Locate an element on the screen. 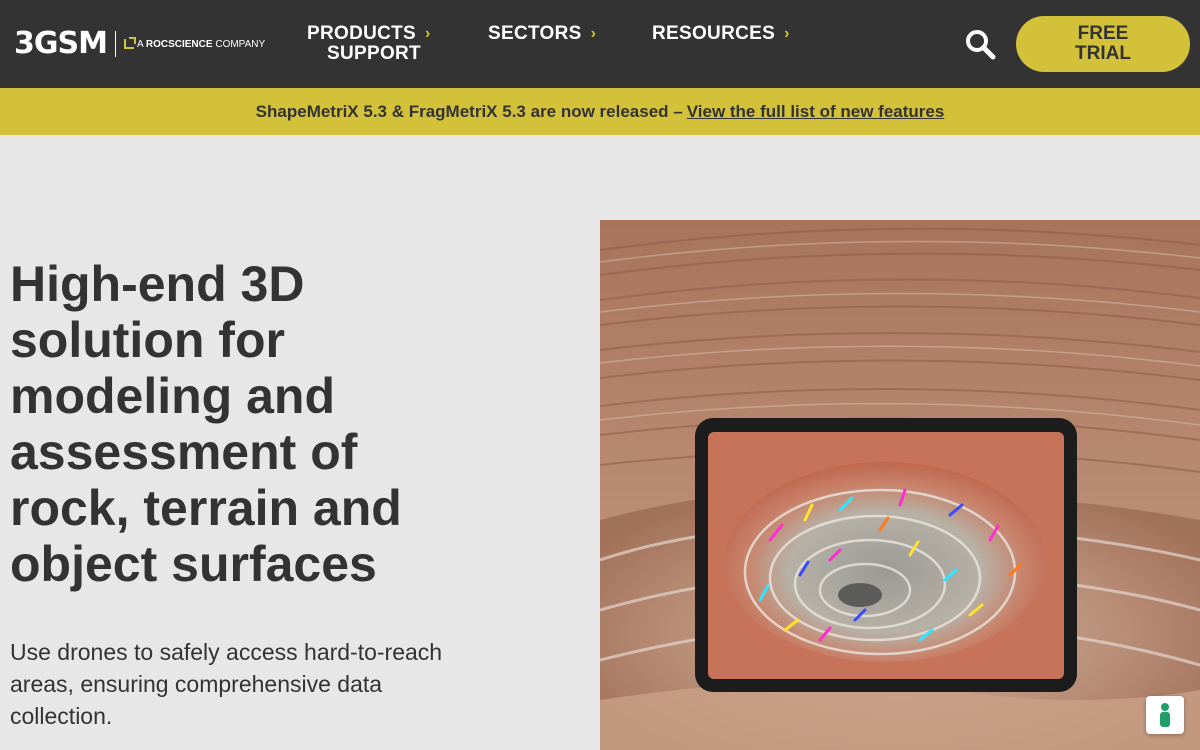 Image resolution: width=1200 pixels, height=750 pixels. rocscience-badge-icon is located at coordinates (129, 43).